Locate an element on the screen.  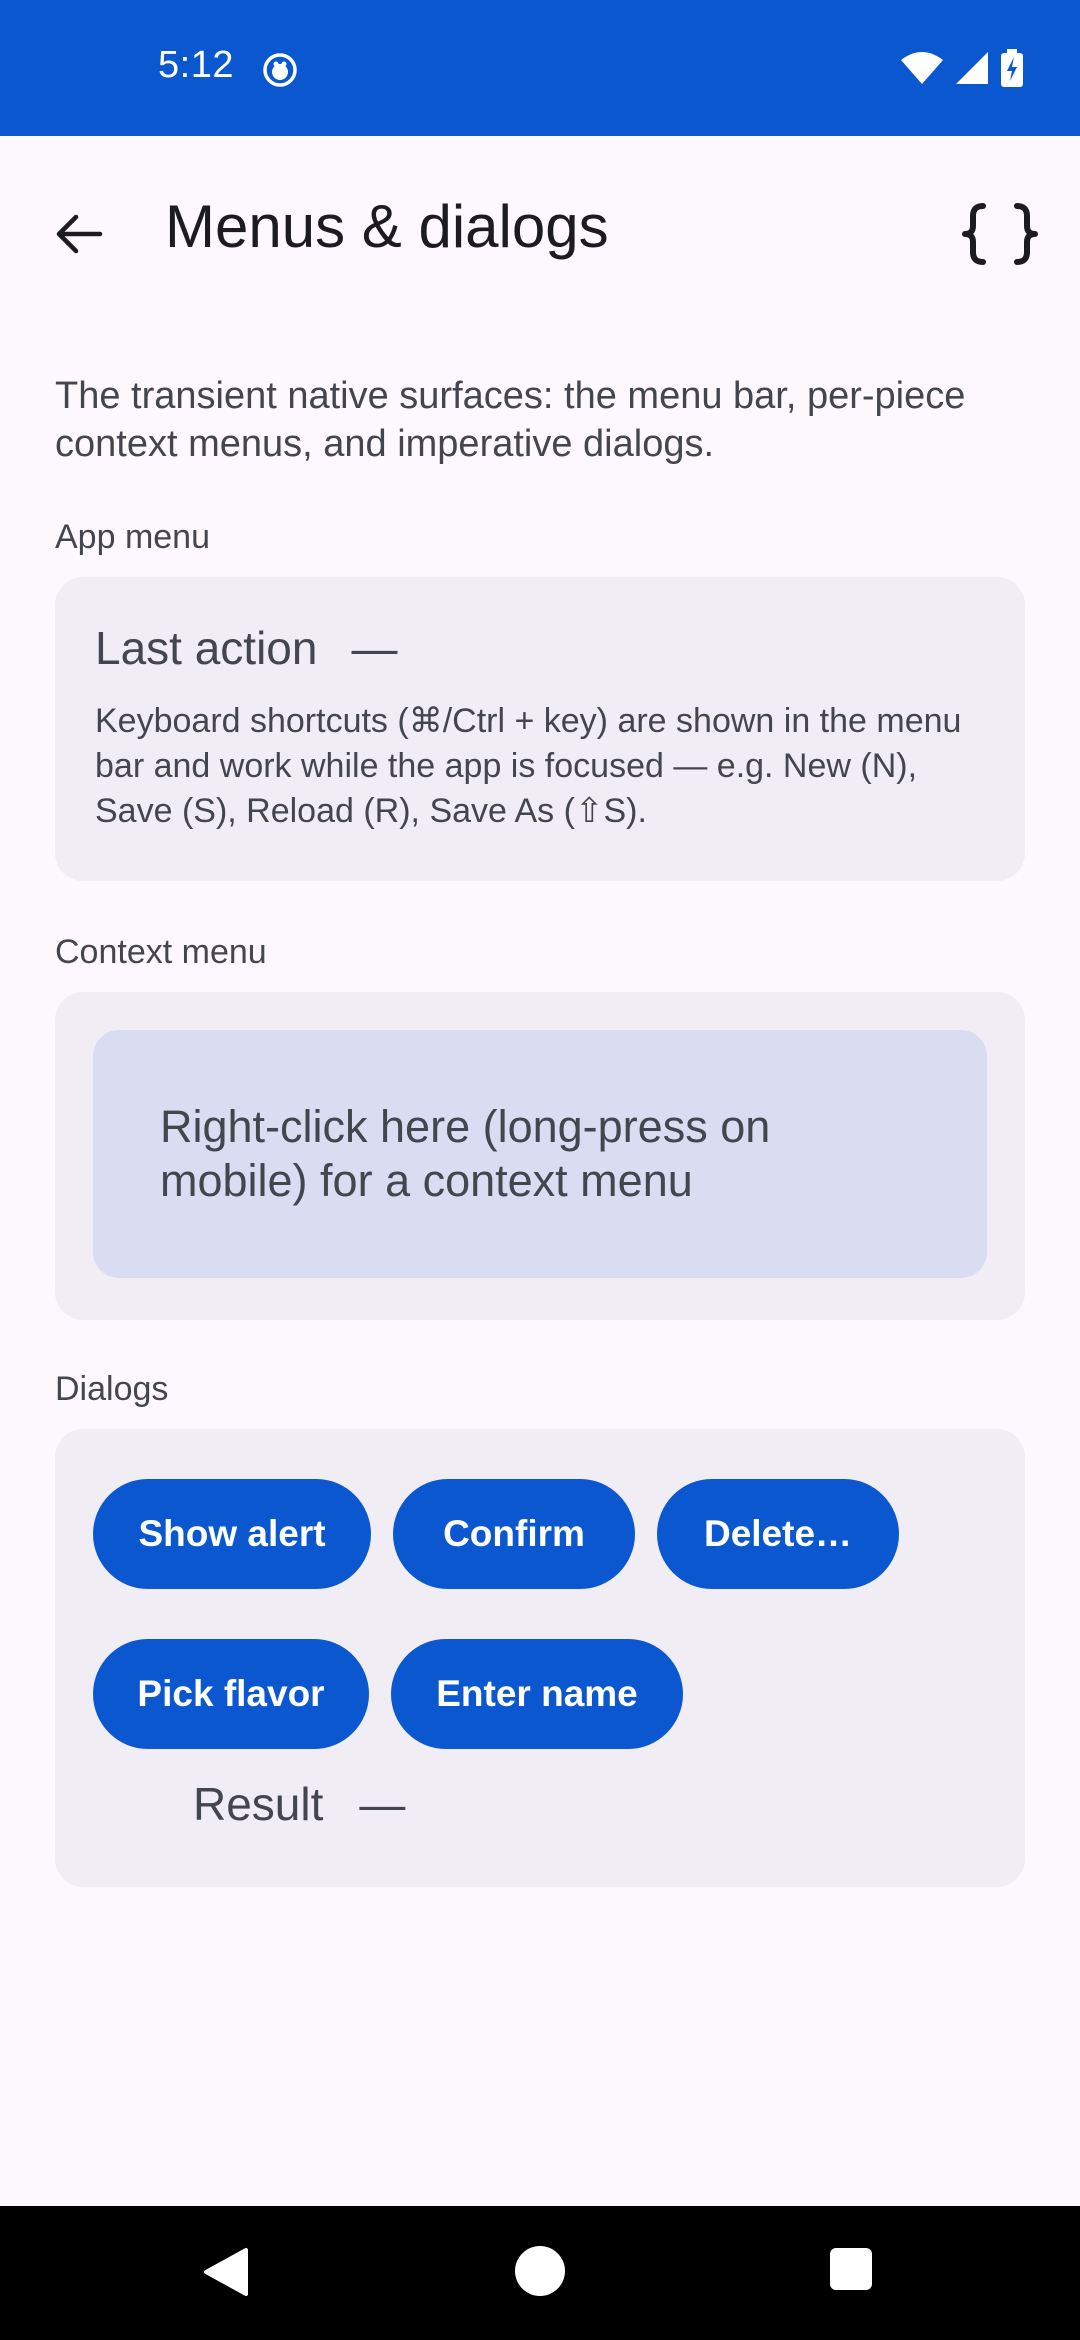
last-action-label: Last action is located at coordinates (206, 648).